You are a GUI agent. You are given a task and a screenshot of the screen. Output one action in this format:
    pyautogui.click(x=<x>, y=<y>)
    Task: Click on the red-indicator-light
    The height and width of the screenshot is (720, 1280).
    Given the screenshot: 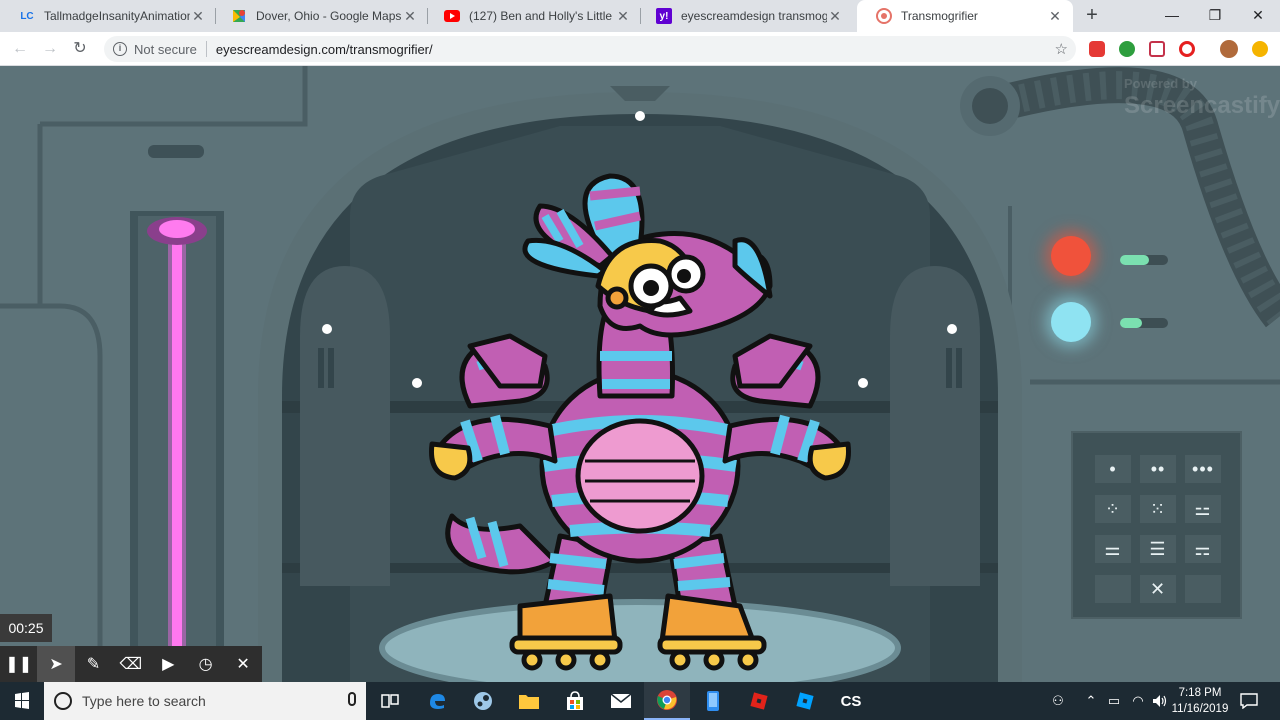 What is the action you would take?
    pyautogui.click(x=1071, y=256)
    